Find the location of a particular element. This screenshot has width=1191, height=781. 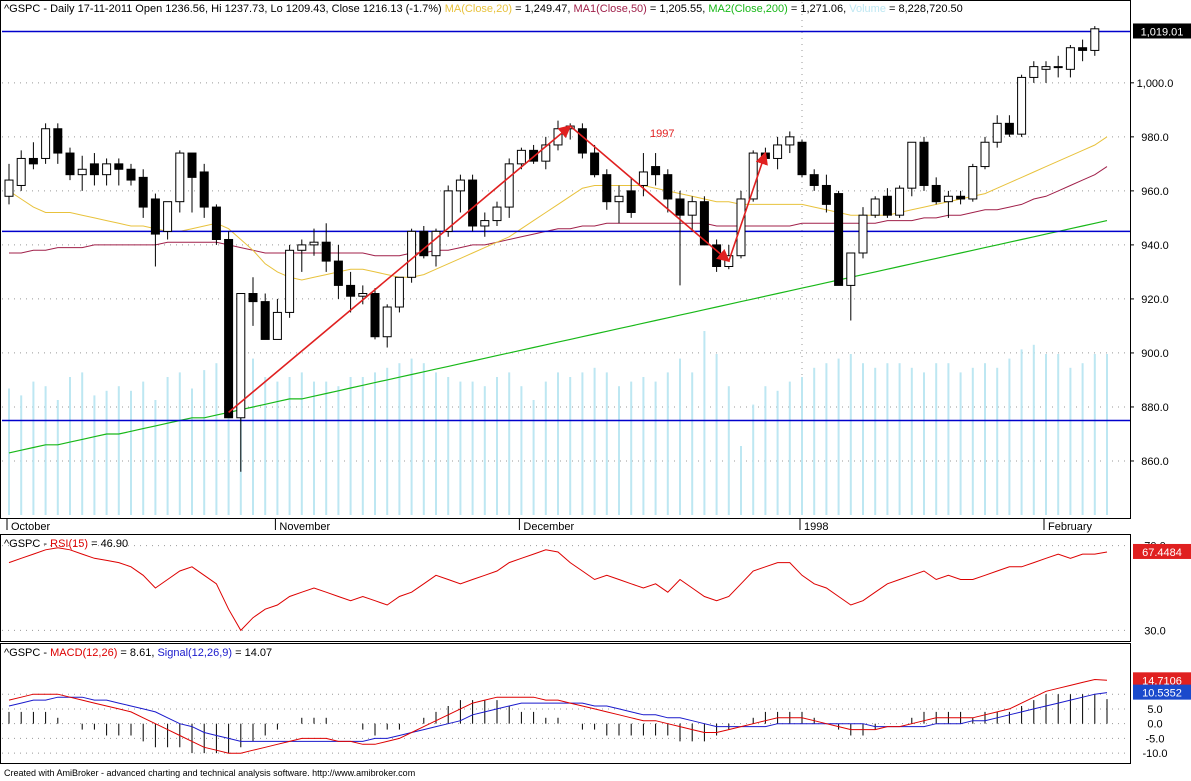

price-tick-label: 900.0 is located at coordinates (1155, 354).